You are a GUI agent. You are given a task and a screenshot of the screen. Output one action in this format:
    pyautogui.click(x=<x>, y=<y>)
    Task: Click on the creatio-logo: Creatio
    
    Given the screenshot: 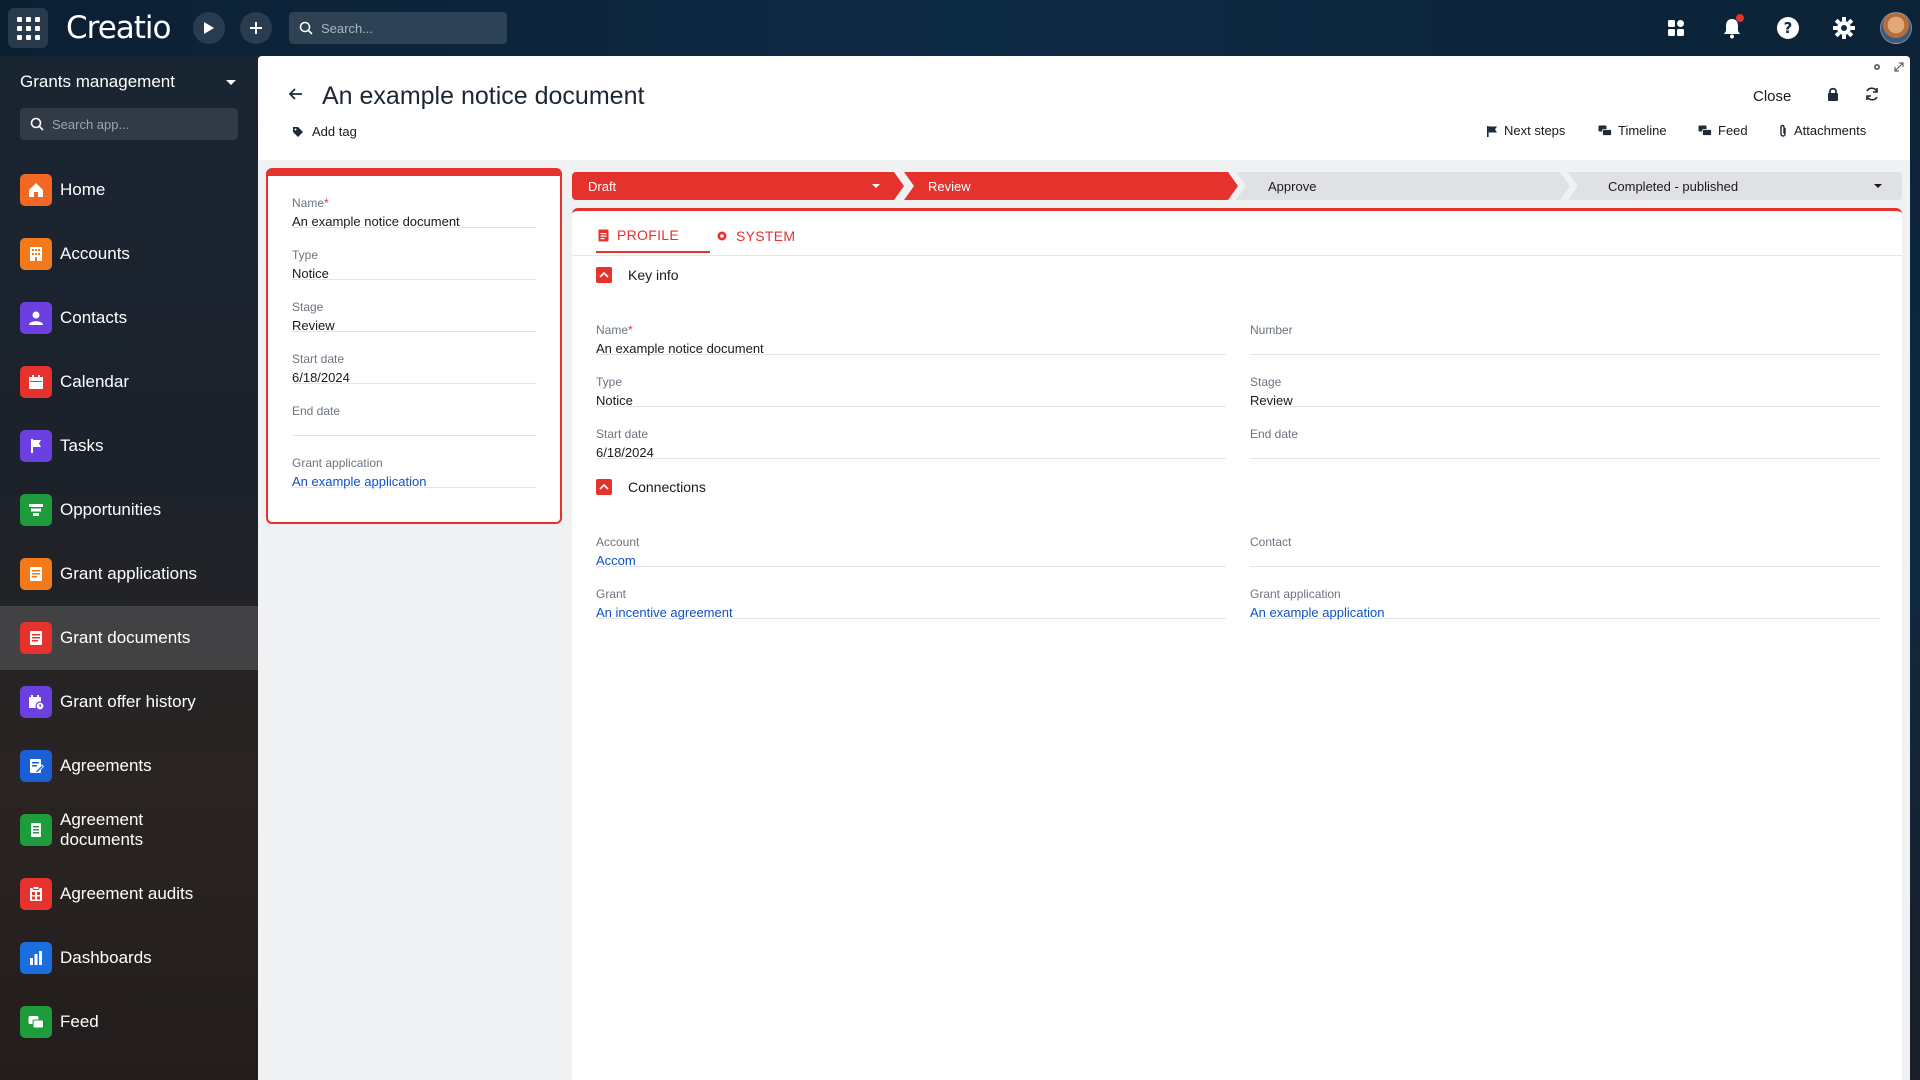 What is the action you would take?
    pyautogui.click(x=119, y=28)
    